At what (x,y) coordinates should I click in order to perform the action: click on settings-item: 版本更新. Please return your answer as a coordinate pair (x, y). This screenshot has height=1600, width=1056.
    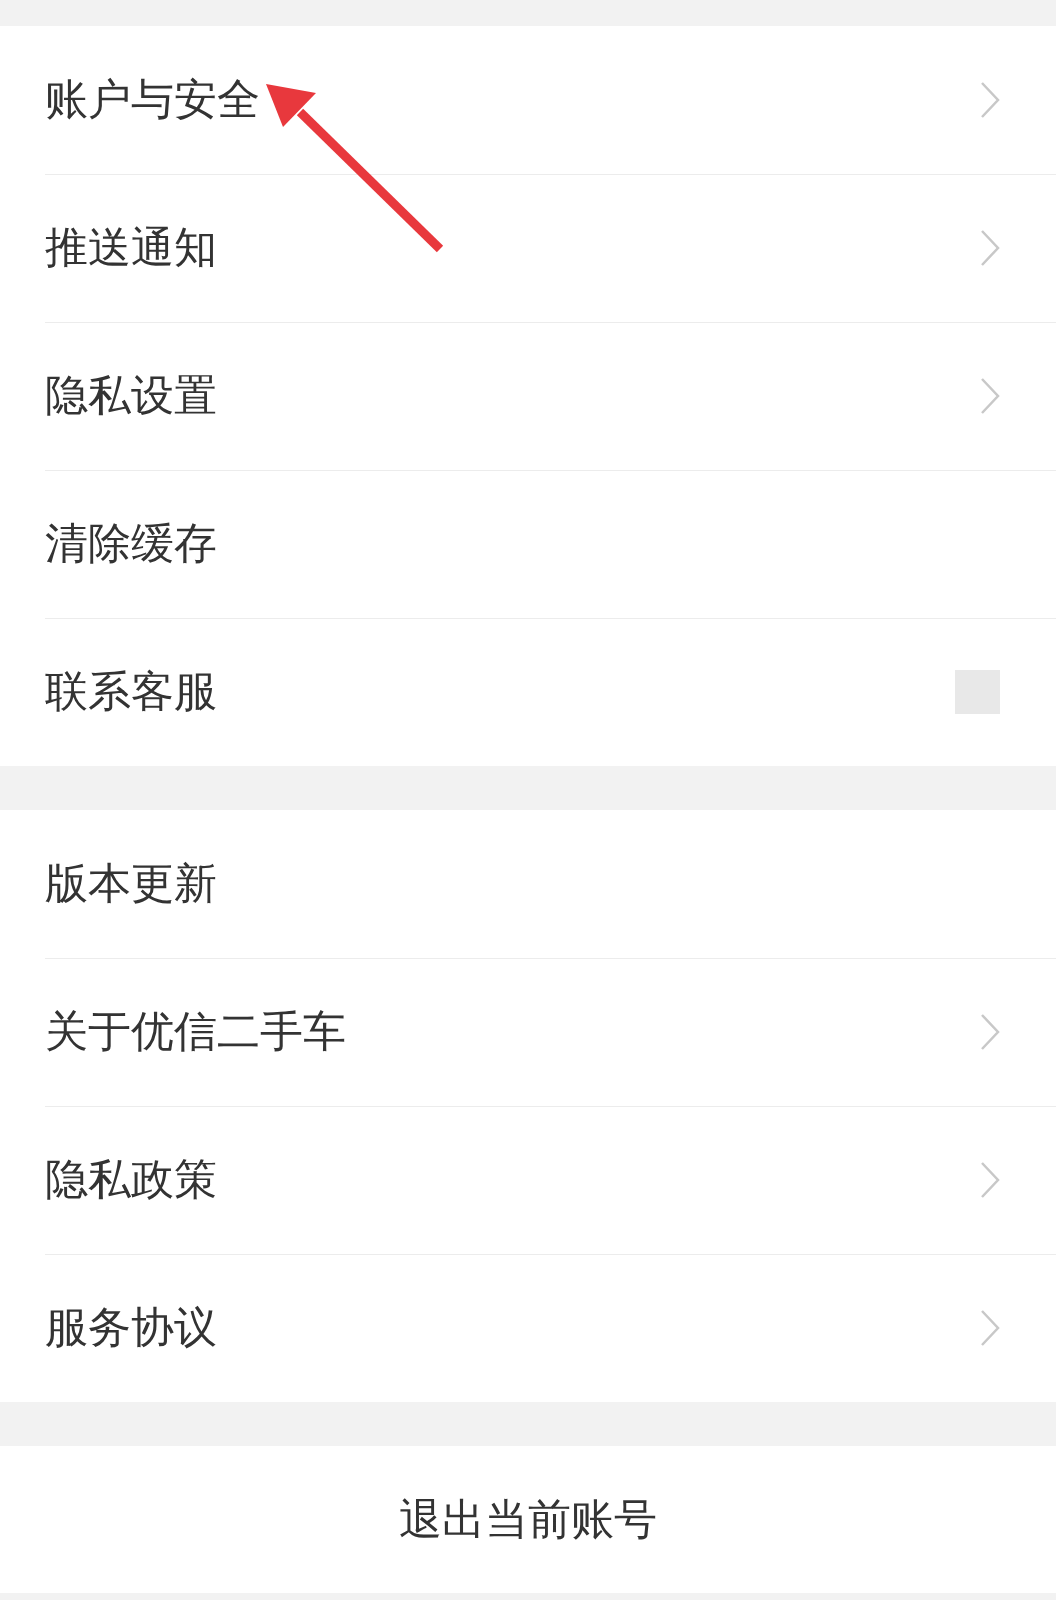
    Looking at the image, I should click on (131, 884).